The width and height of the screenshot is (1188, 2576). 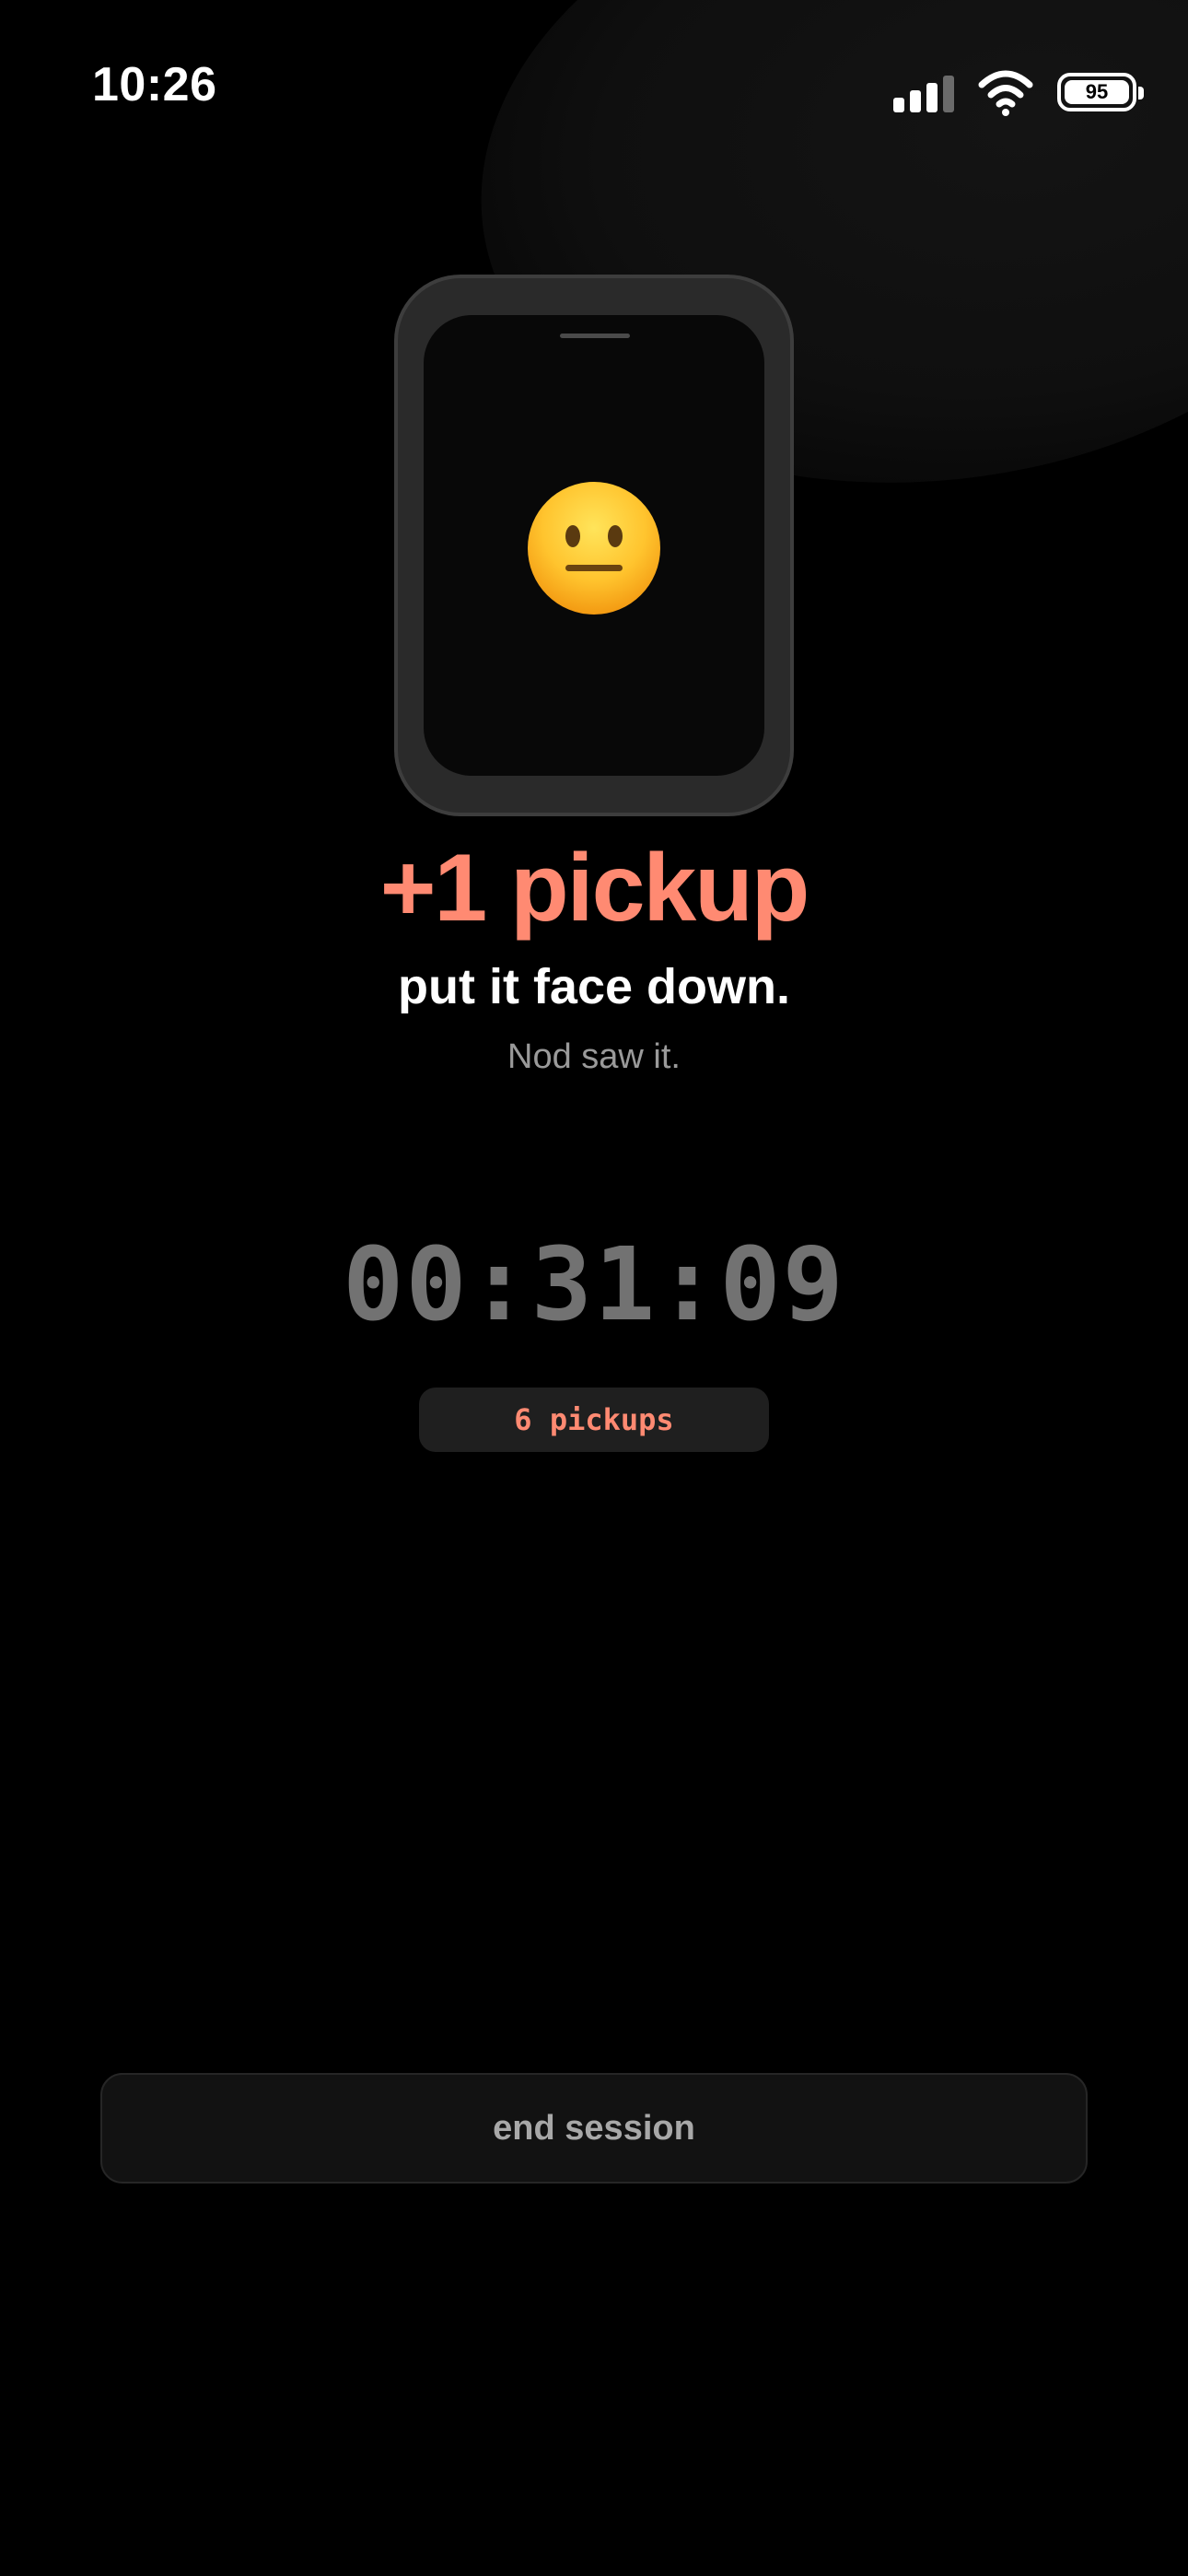 I want to click on phone-speaker-slot, so click(x=595, y=336).